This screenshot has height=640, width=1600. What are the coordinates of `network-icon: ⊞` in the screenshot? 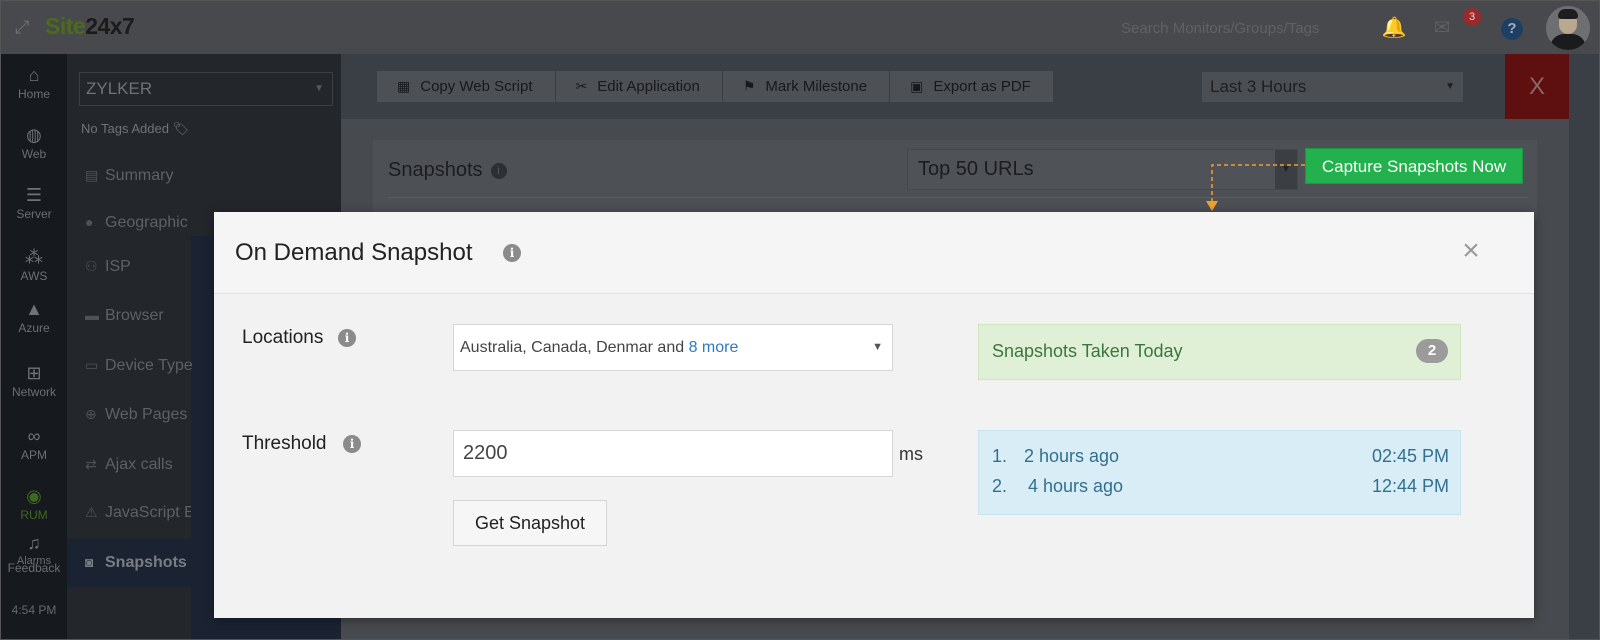 It's located at (34, 373).